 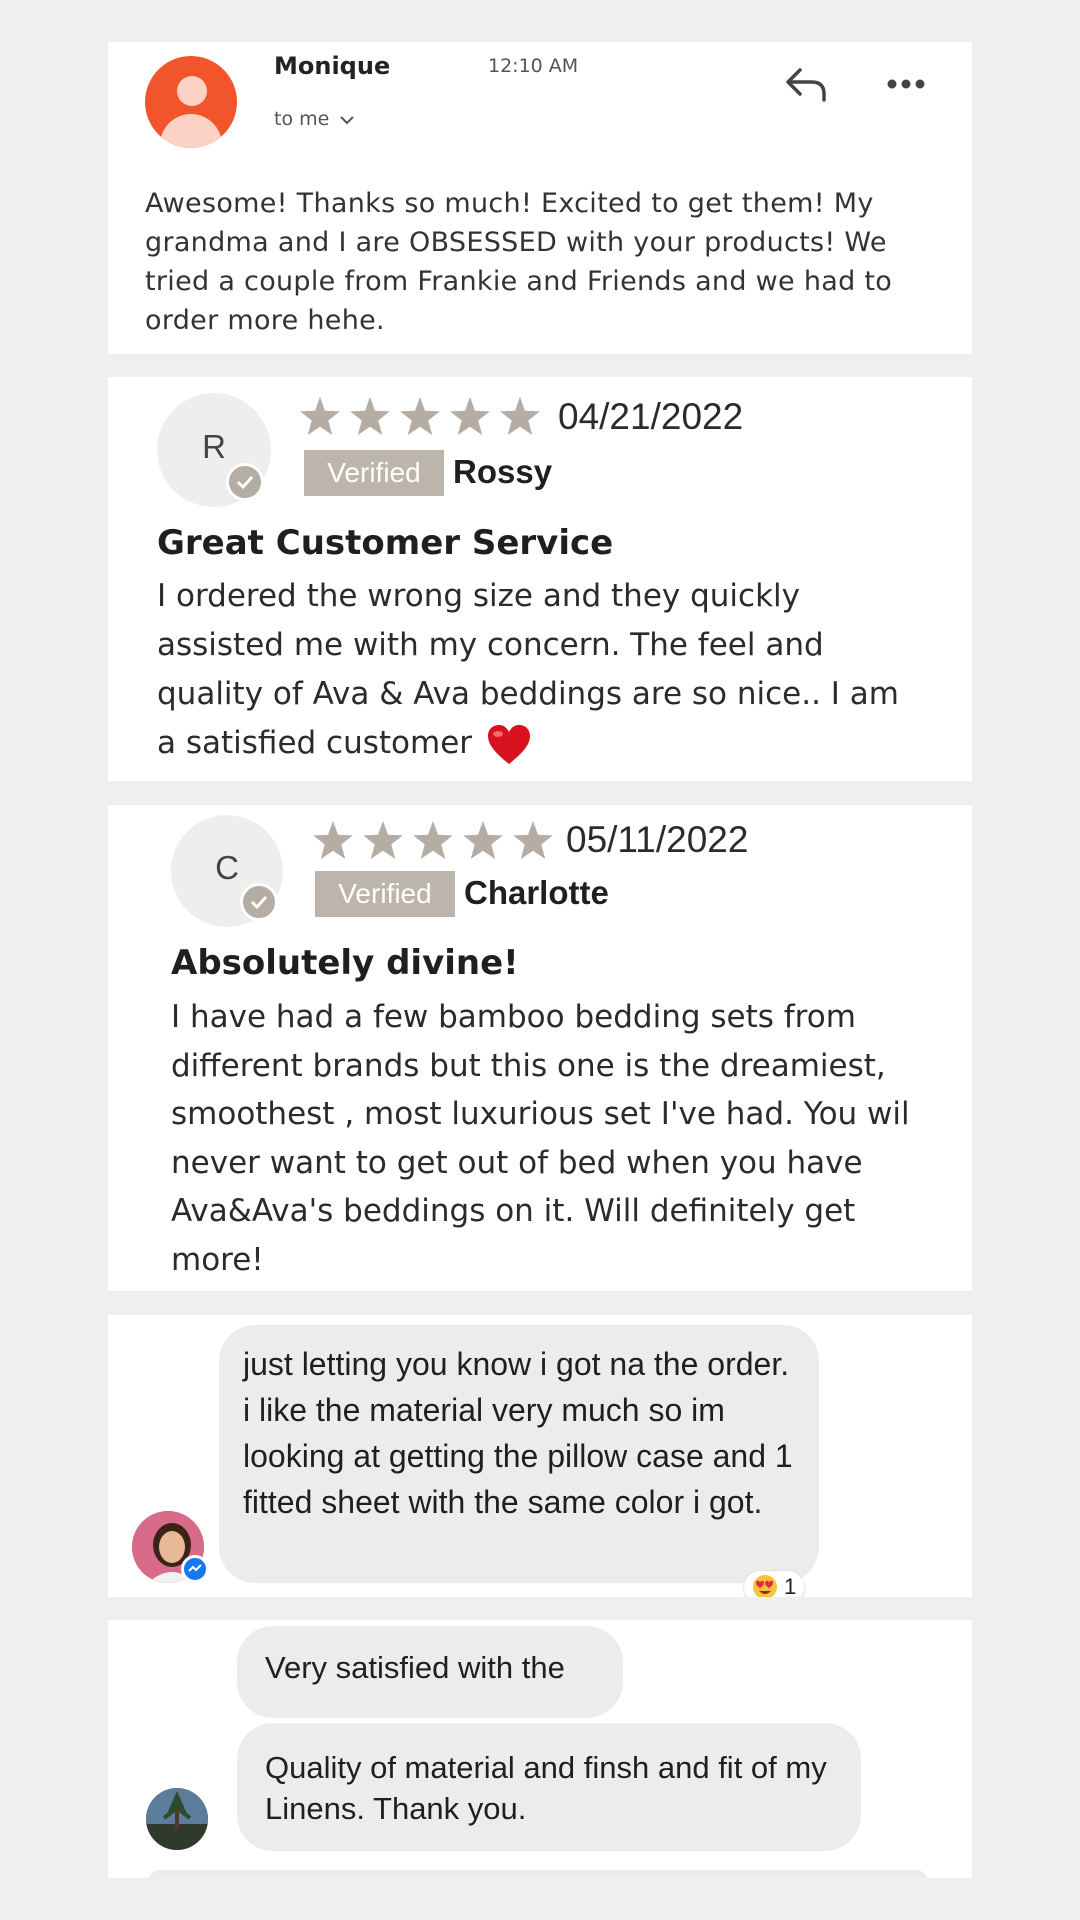 I want to click on heart-eyes-emoji-icon, so click(x=765, y=1586).